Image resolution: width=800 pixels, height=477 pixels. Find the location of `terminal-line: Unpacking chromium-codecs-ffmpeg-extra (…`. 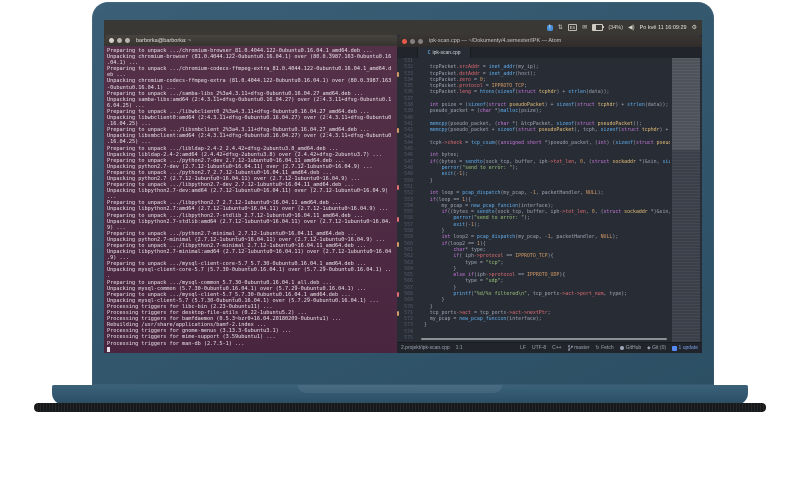

terminal-line: Unpacking chromium-codecs-ffmpeg-extra (… is located at coordinates (249, 81).